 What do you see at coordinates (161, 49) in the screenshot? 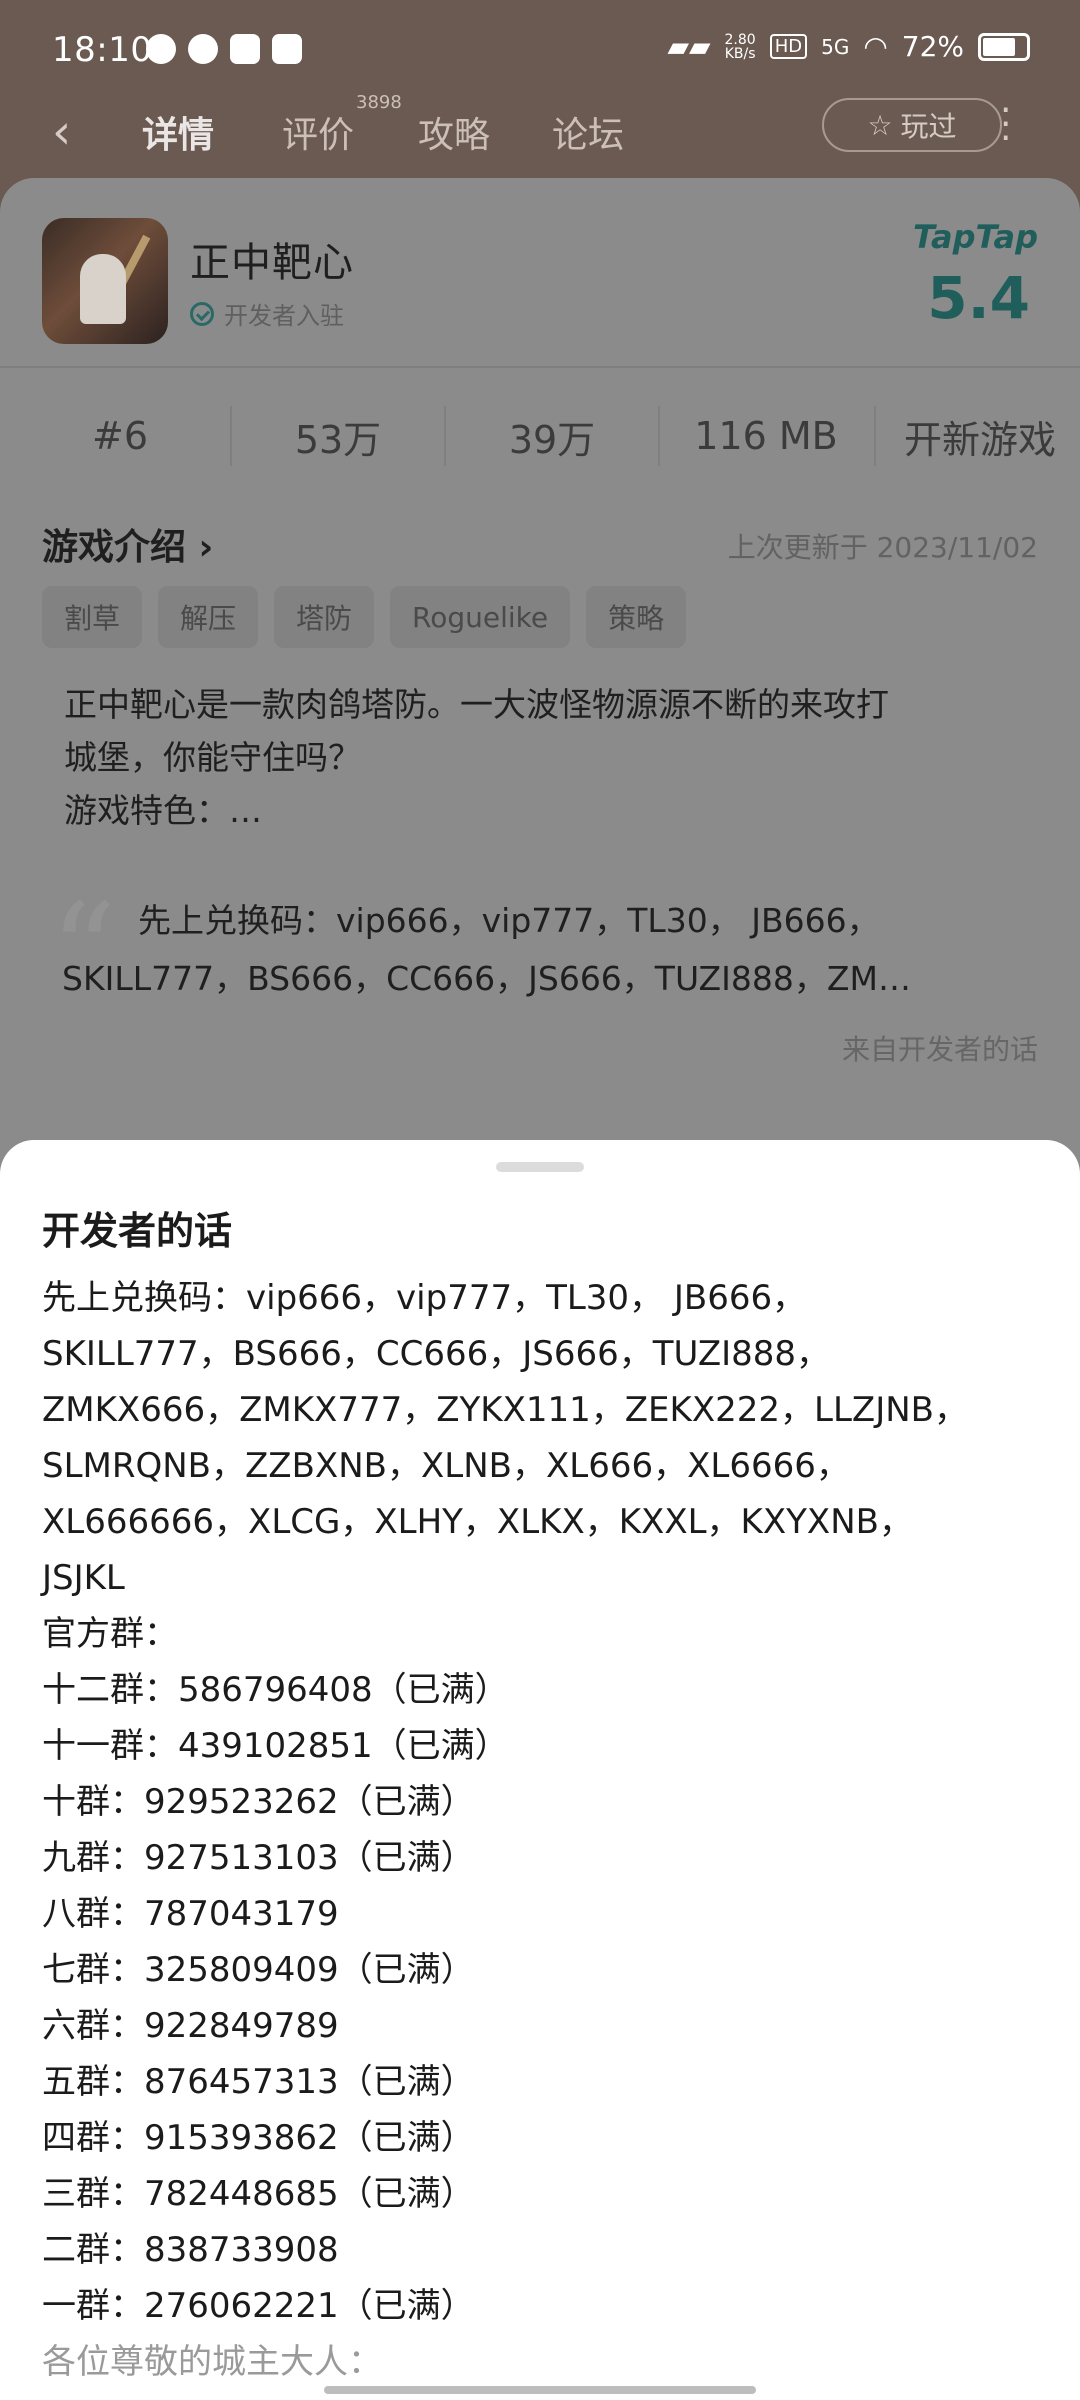
I see `message-icon` at bounding box center [161, 49].